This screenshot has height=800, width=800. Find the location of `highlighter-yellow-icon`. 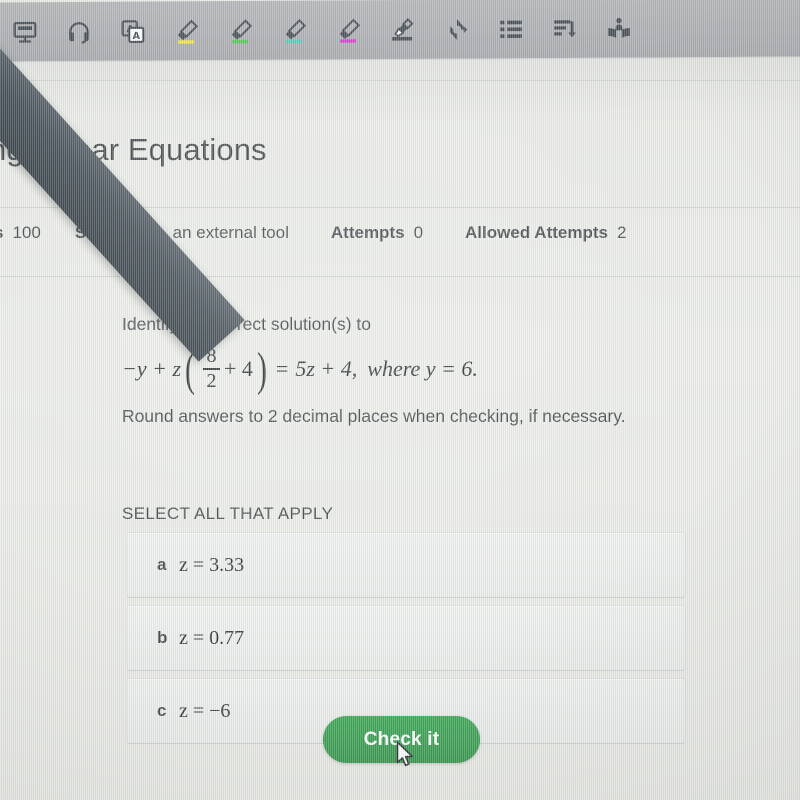

highlighter-yellow-icon is located at coordinates (187, 31).